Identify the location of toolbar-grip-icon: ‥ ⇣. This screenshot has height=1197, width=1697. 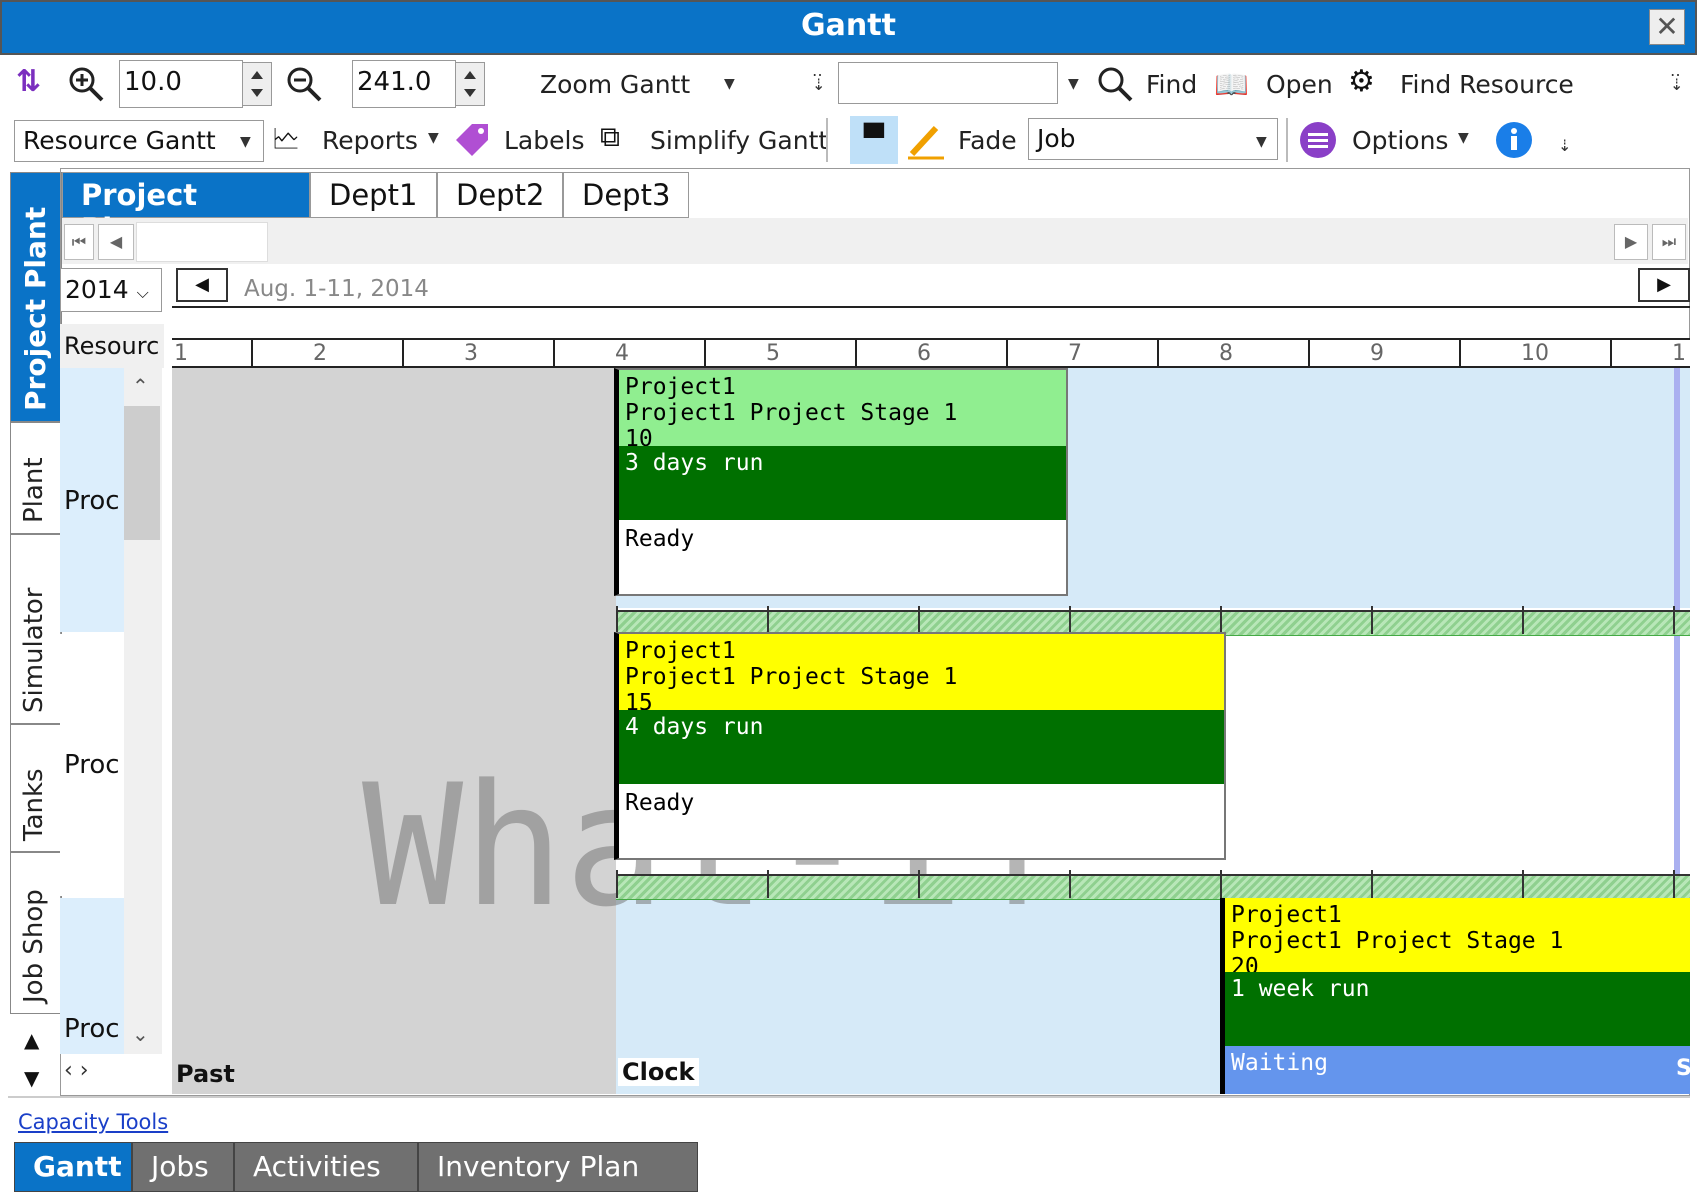
(819, 77).